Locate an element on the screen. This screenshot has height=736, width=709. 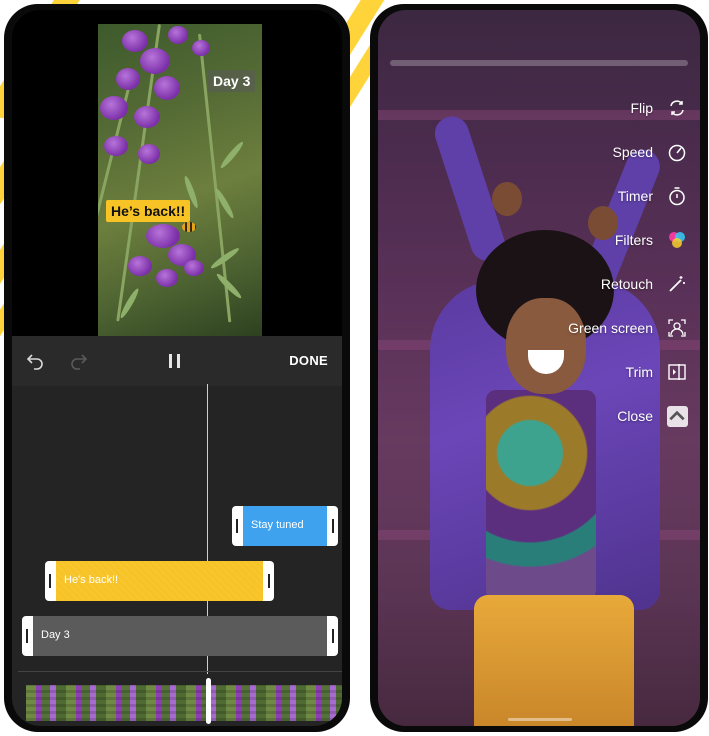
scrub-handle is located at coordinates (208, 701).